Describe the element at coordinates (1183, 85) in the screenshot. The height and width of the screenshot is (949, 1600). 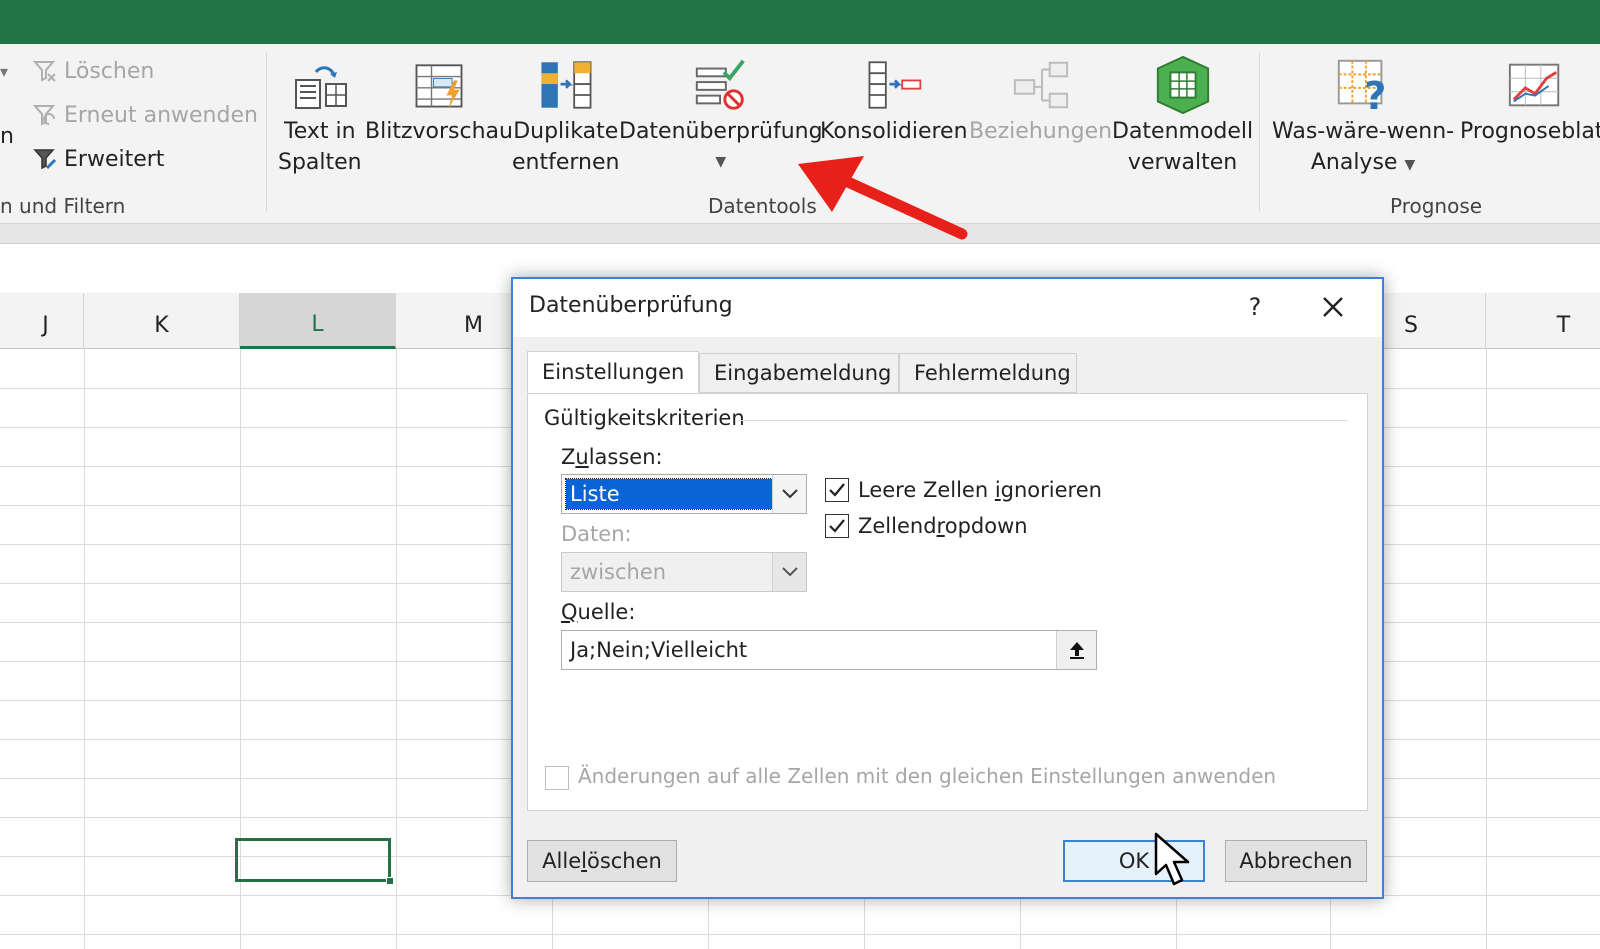
I see `data-model-icon` at that location.